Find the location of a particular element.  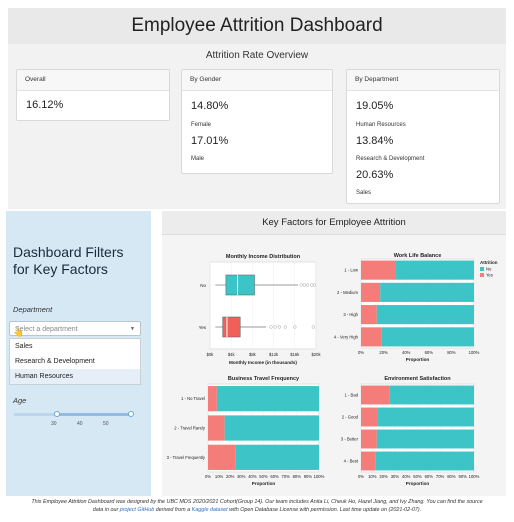

overall-card: Overall 16.12% is located at coordinates (93, 95).